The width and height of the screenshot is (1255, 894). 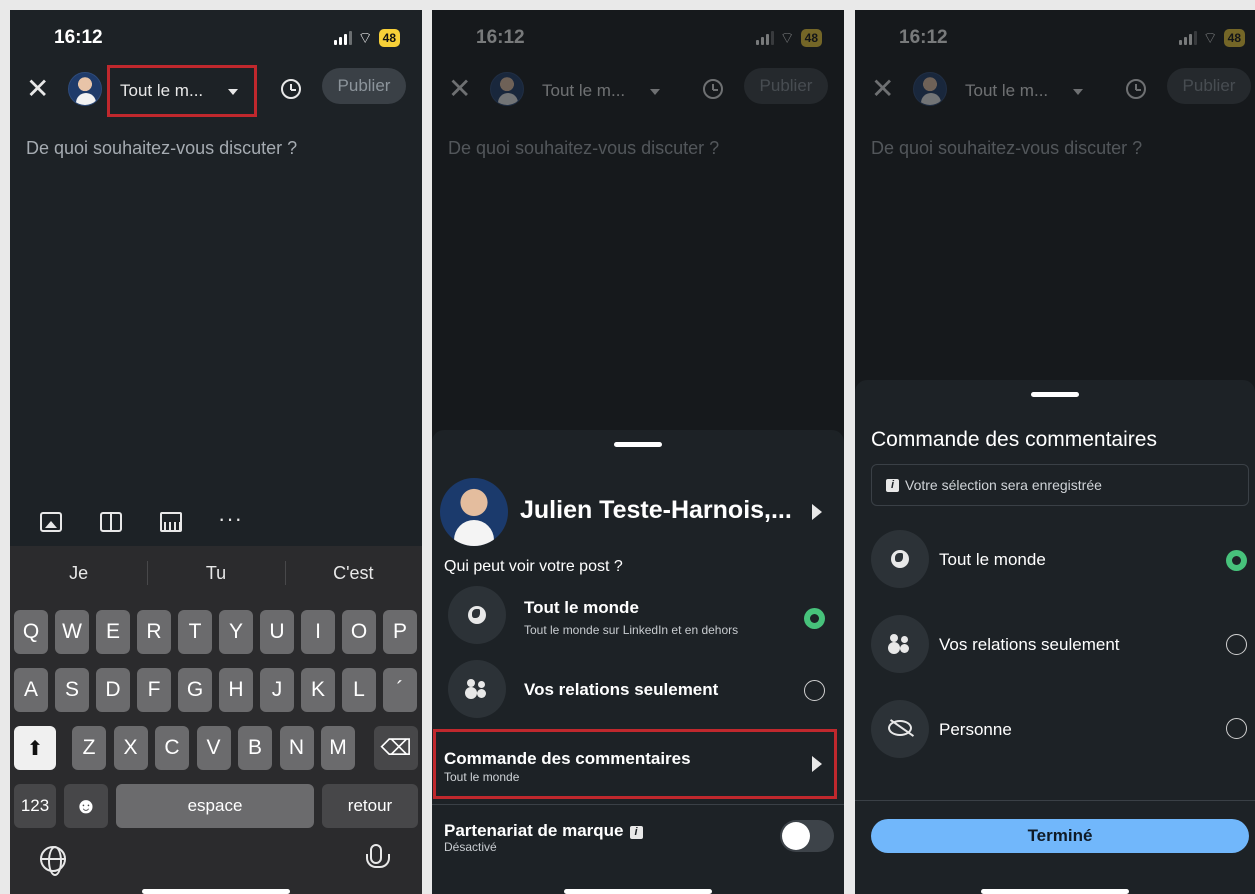 What do you see at coordinates (1003, 485) in the screenshot?
I see `info-text: Votre sélection sera enregistrée` at bounding box center [1003, 485].